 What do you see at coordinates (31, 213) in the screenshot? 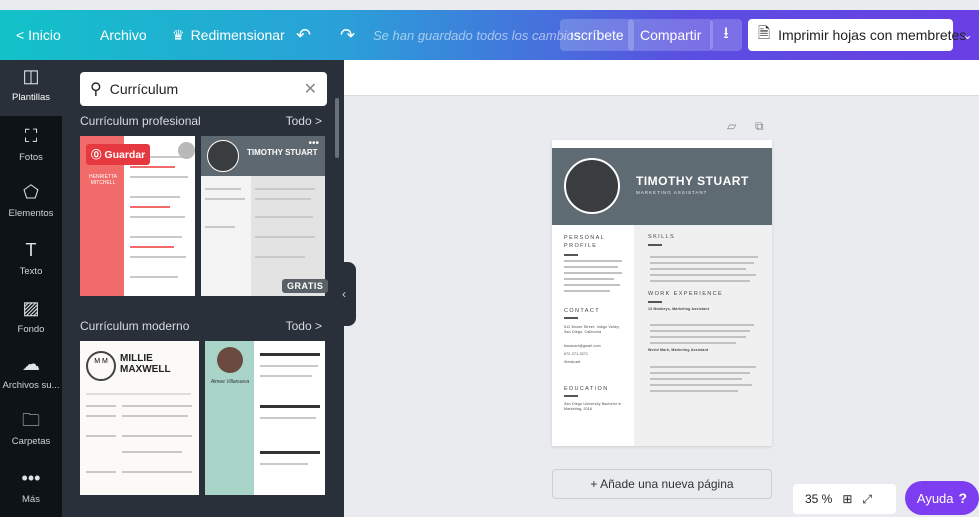
I see `rail-label: Elementos` at bounding box center [31, 213].